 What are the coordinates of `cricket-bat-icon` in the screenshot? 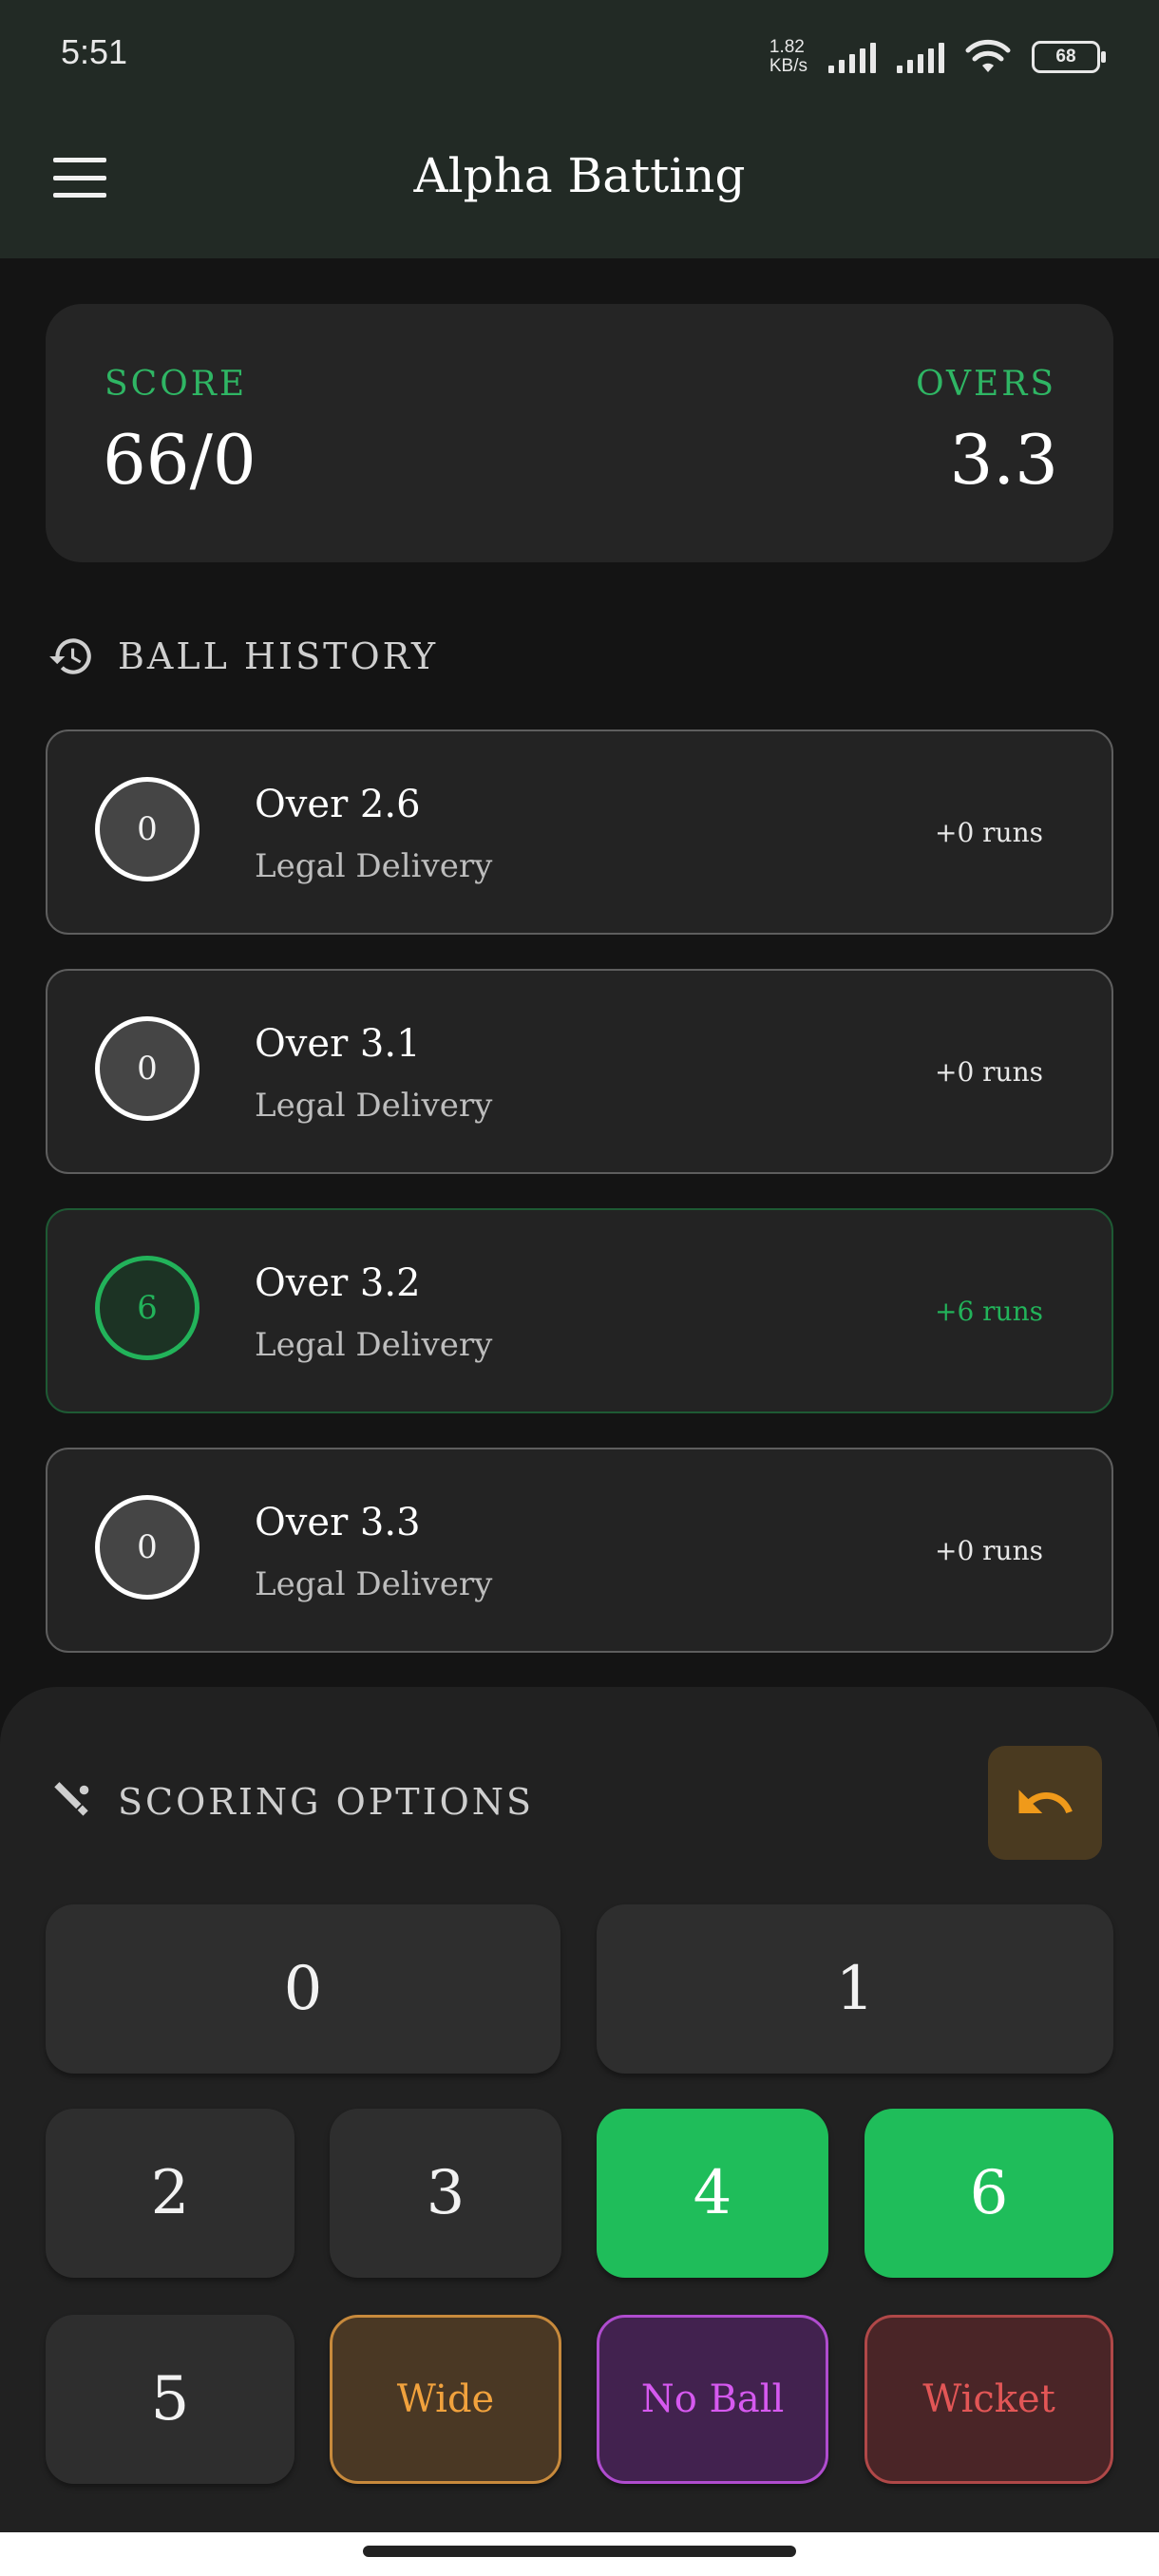 It's located at (71, 1799).